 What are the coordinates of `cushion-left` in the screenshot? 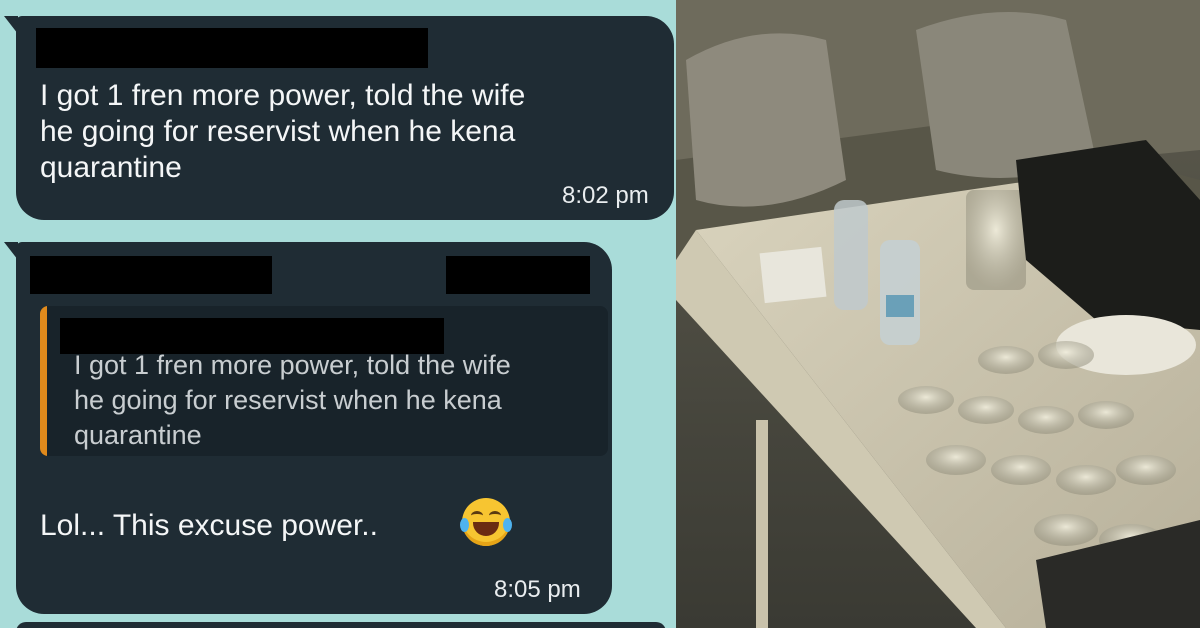 It's located at (766, 120).